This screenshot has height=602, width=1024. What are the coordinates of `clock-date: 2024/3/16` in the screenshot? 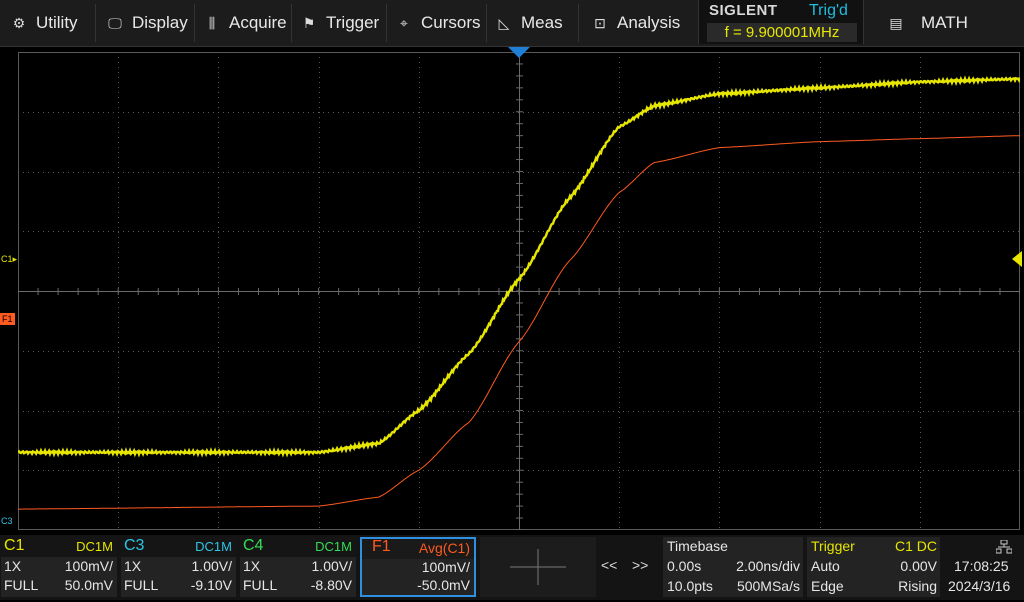 It's located at (979, 586).